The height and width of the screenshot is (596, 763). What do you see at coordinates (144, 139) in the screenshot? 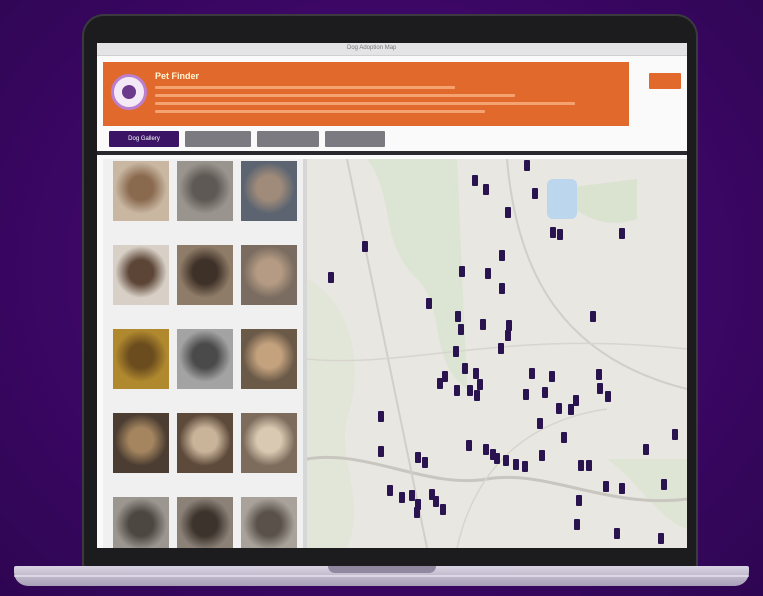
I see `tab-dog-gallery: Dog Gallery` at bounding box center [144, 139].